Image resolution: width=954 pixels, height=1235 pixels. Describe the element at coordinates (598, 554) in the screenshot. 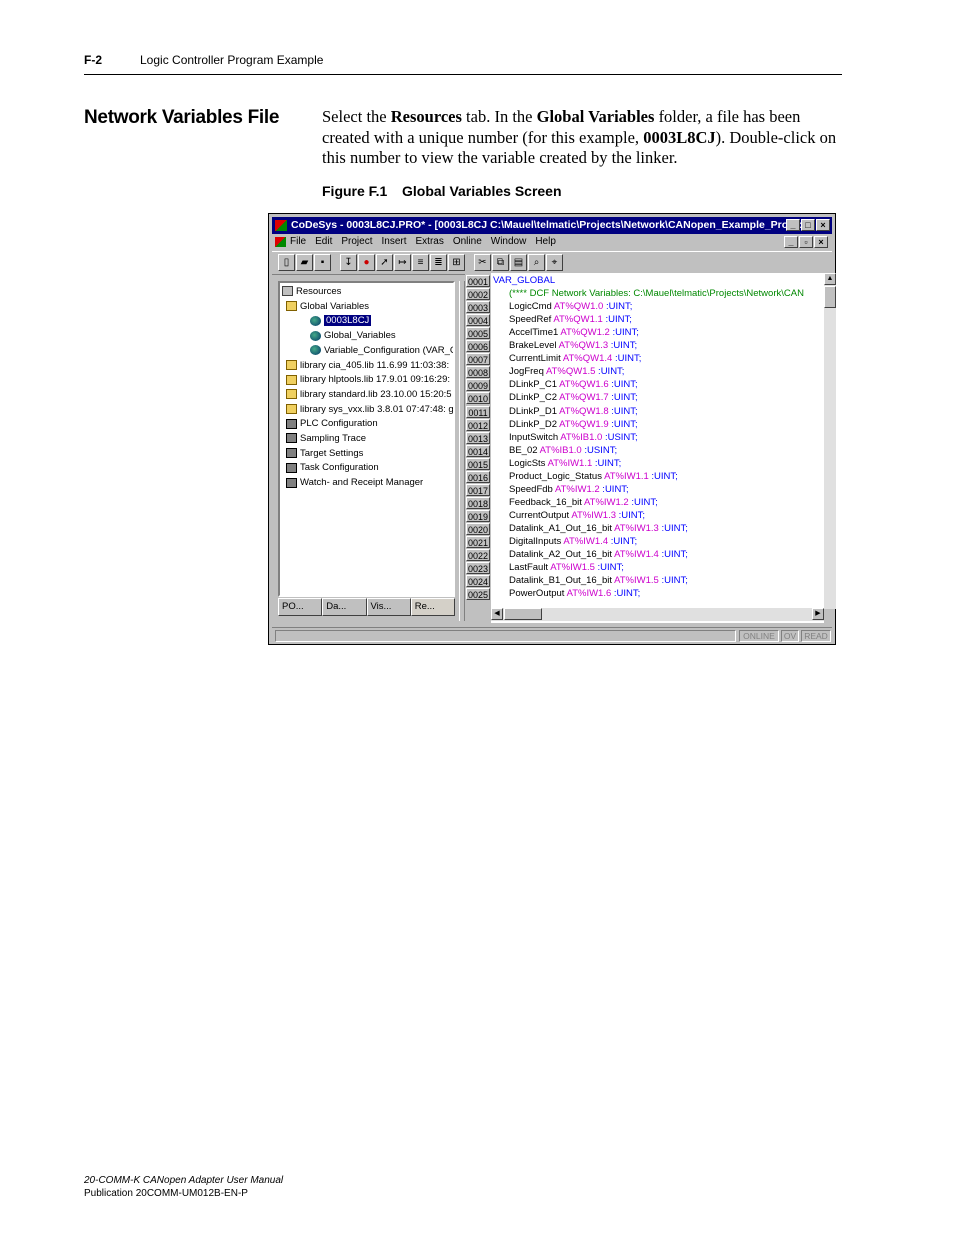

I see `code-line: Datalink_A2_Out_16_bit AT%IW1.4 :UINT;` at that location.